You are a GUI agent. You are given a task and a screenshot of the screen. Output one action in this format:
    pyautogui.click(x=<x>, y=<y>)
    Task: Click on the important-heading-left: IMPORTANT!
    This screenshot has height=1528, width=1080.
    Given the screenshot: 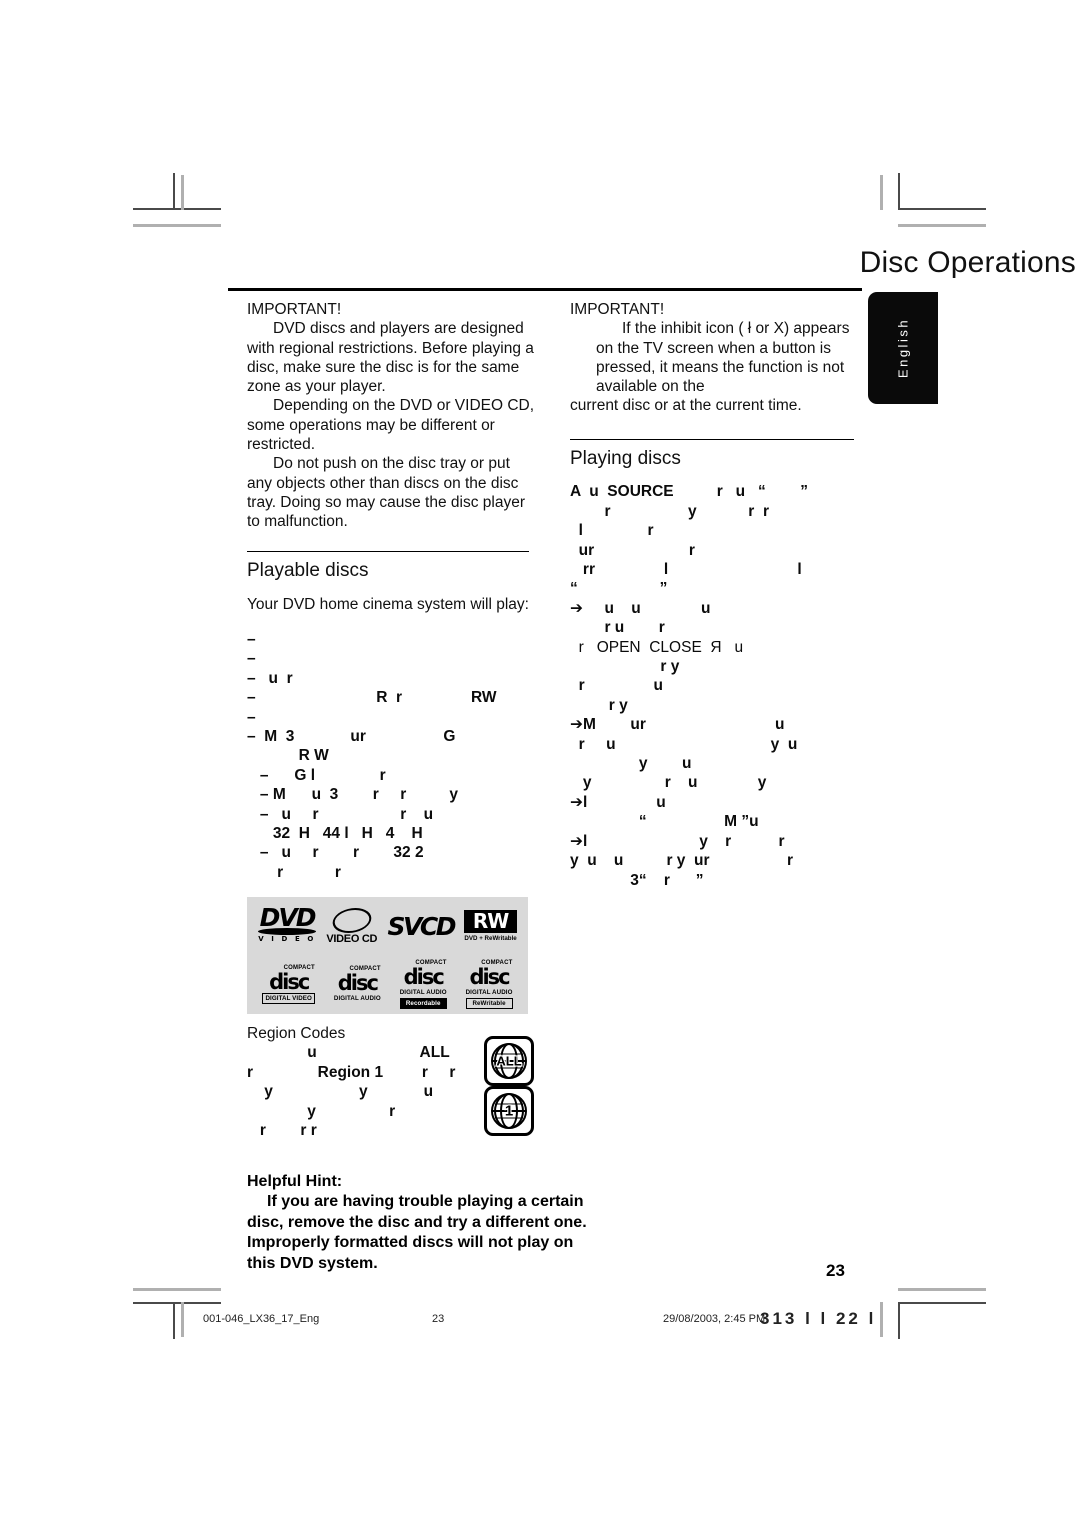 What is the action you would take?
    pyautogui.click(x=294, y=309)
    